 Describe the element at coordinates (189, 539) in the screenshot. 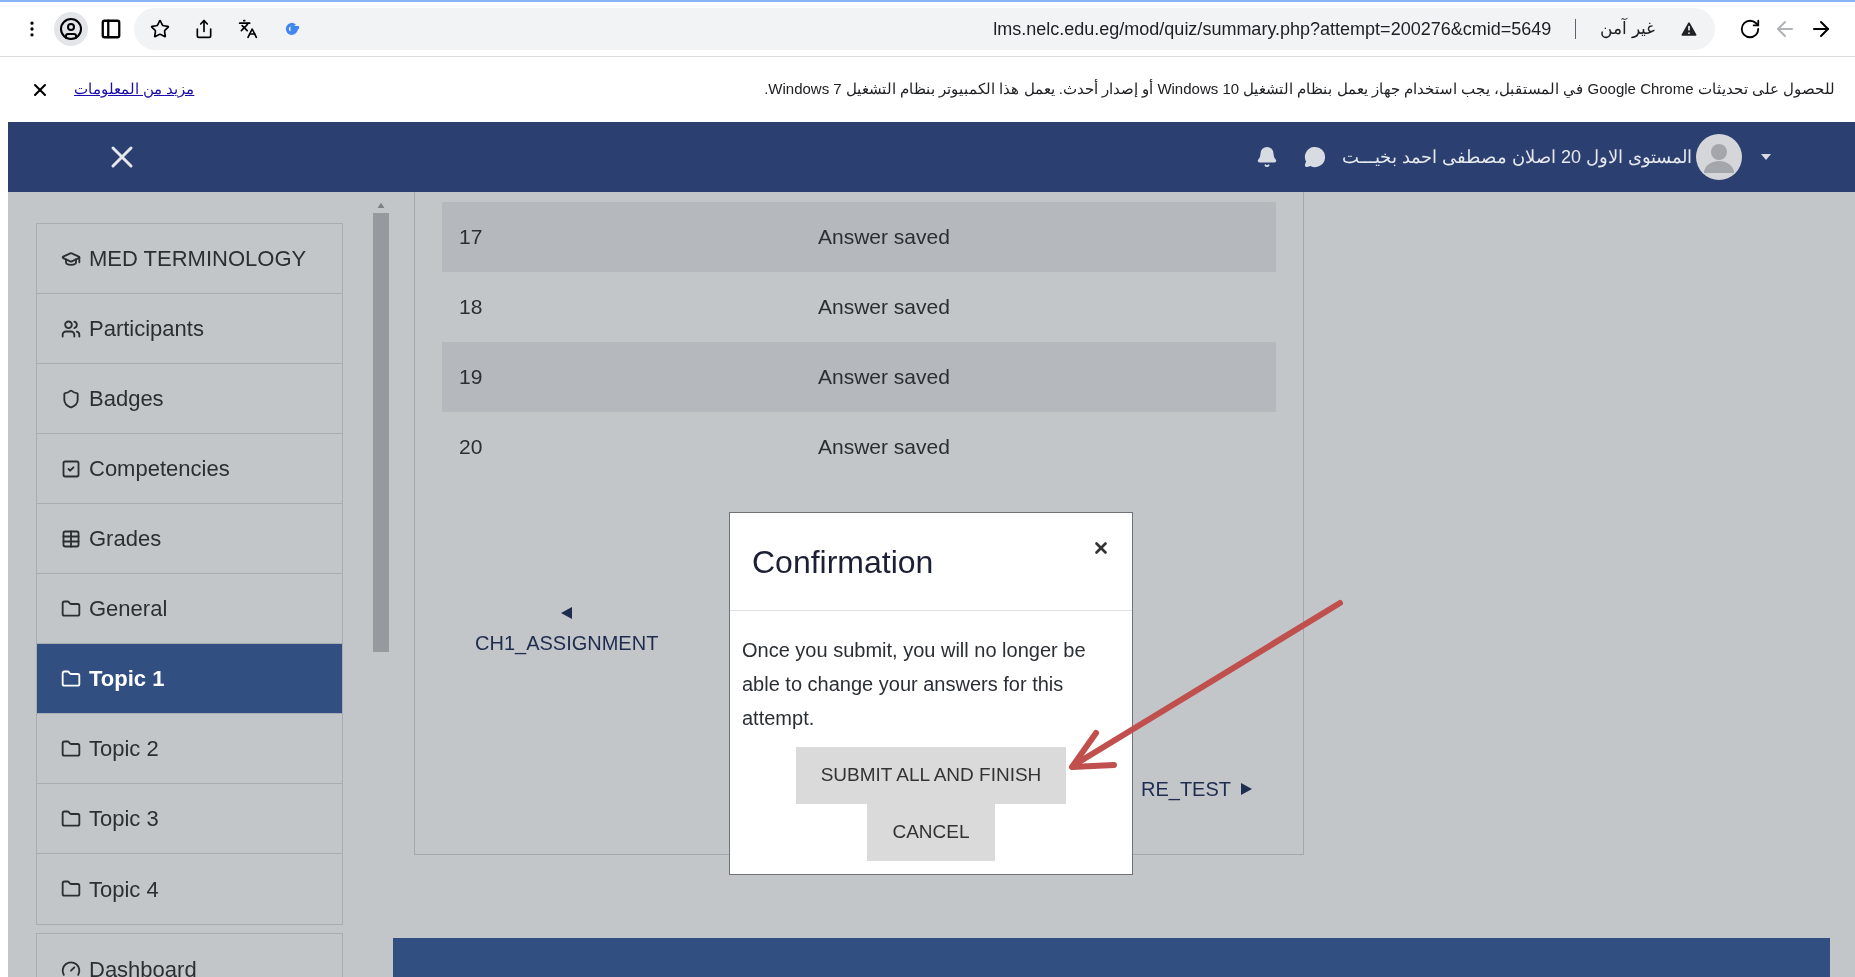

I see `sidebar-item: Grades` at that location.